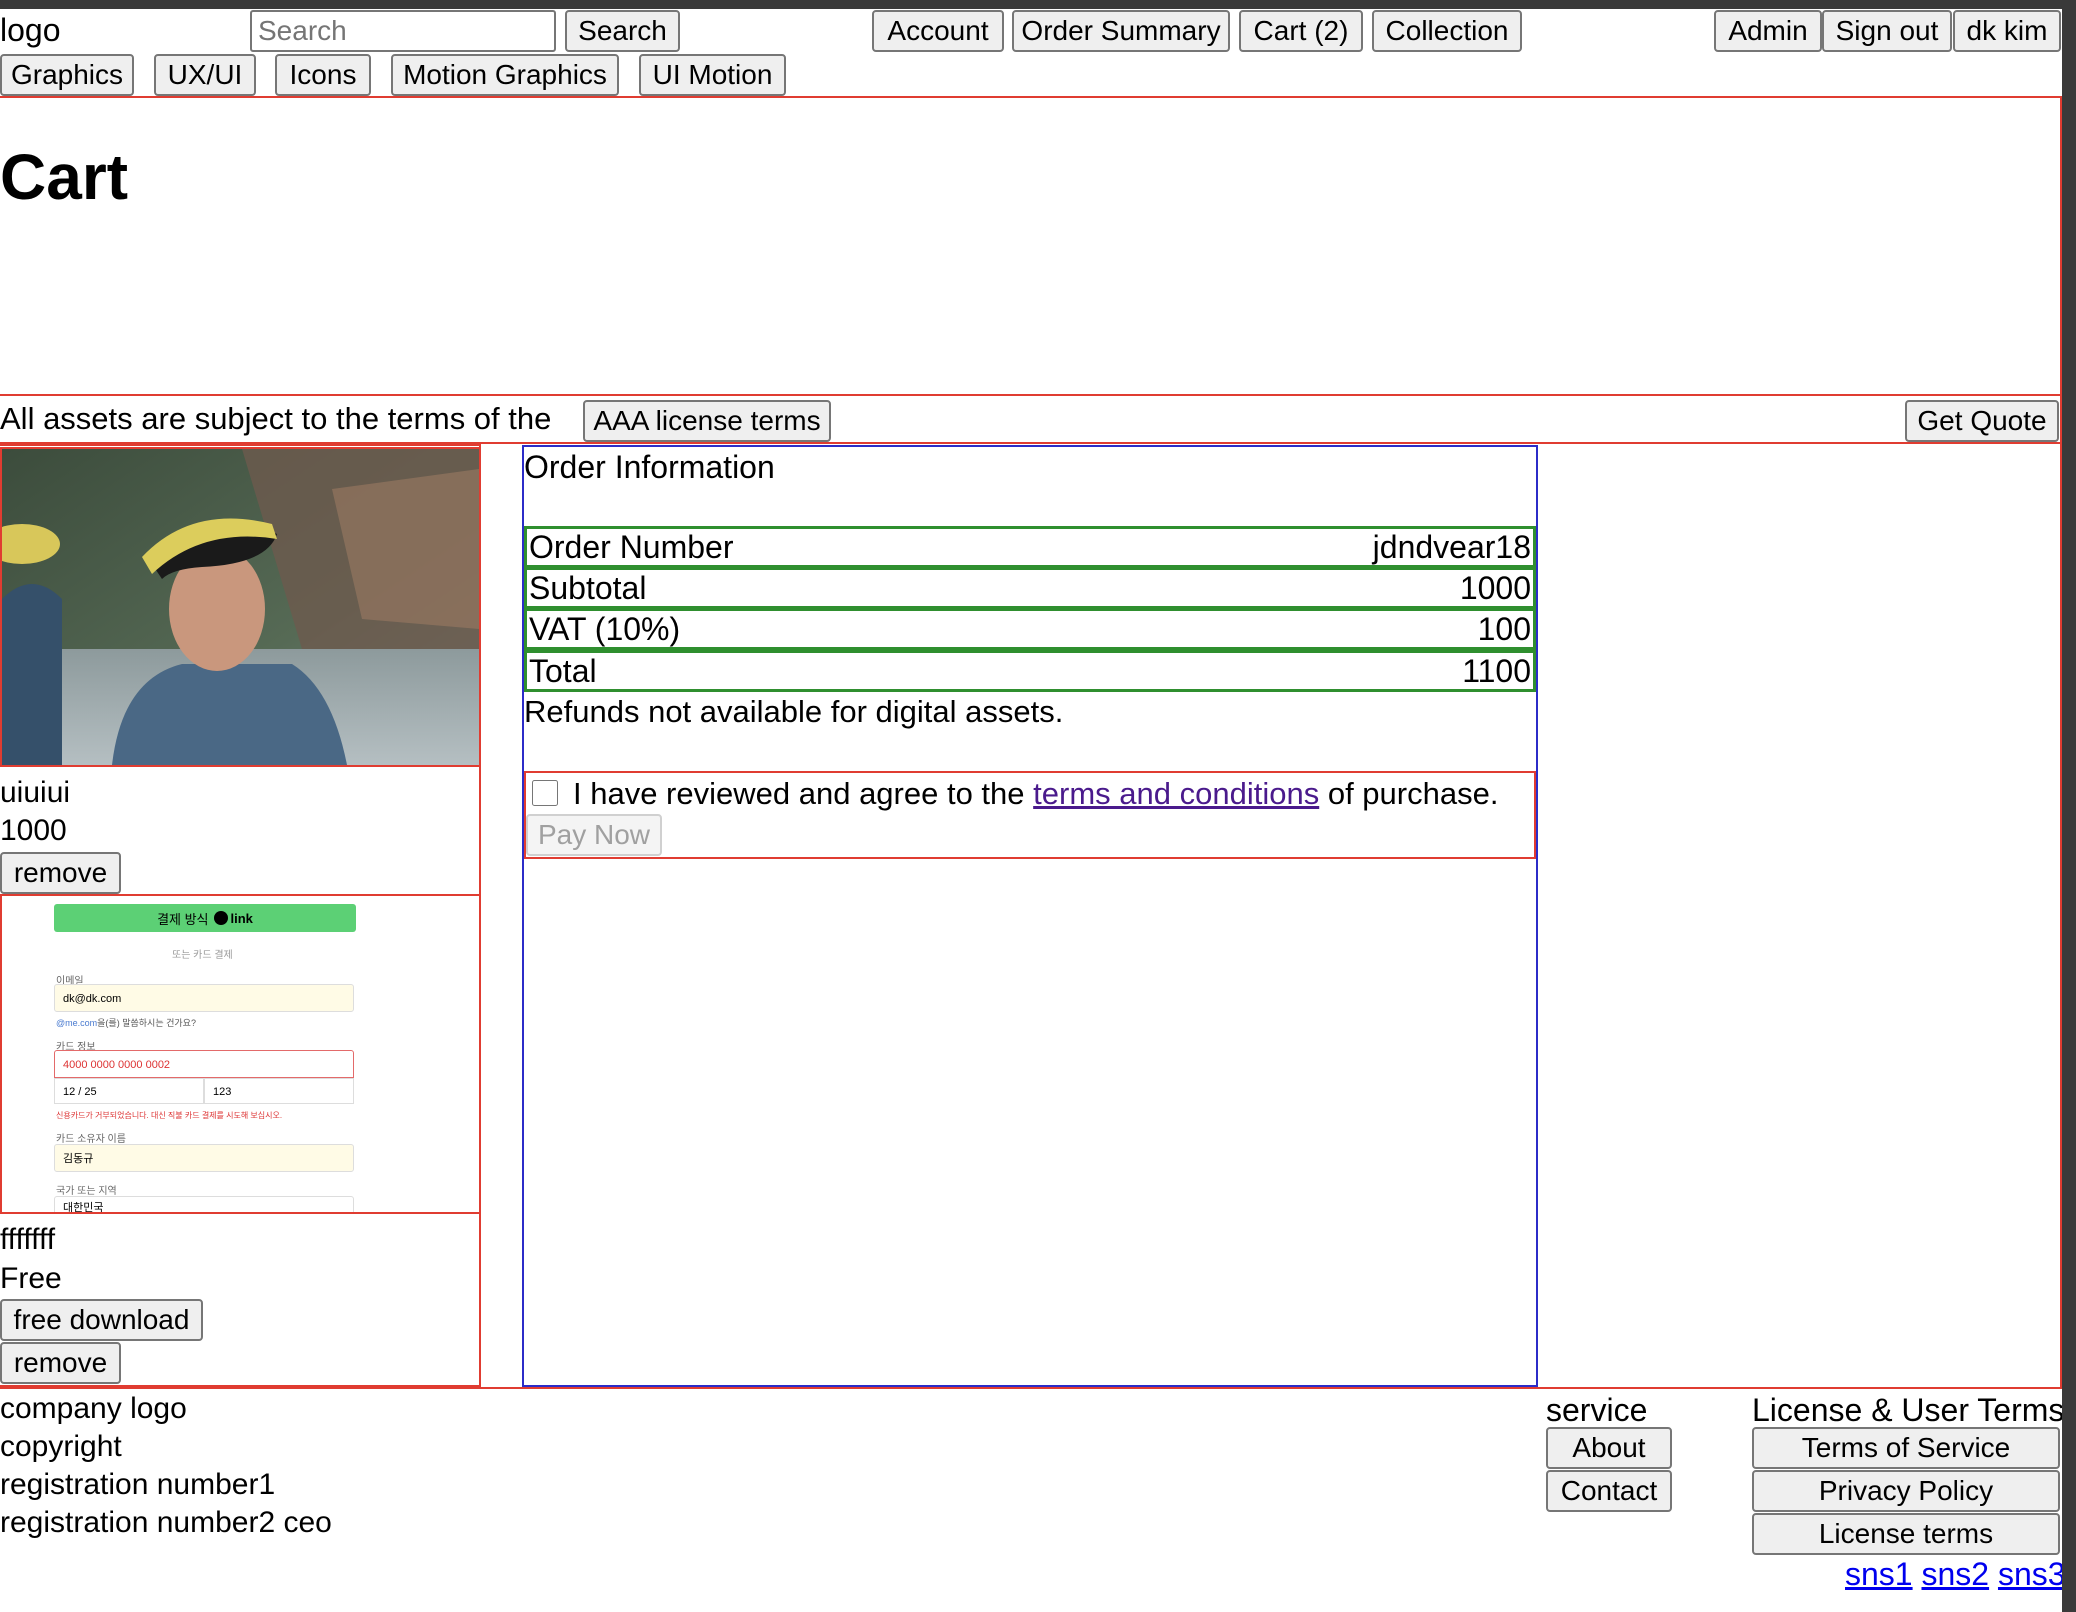 The image size is (2076, 1612). What do you see at coordinates (2032, 1574) in the screenshot?
I see `sns3-link: sns3` at bounding box center [2032, 1574].